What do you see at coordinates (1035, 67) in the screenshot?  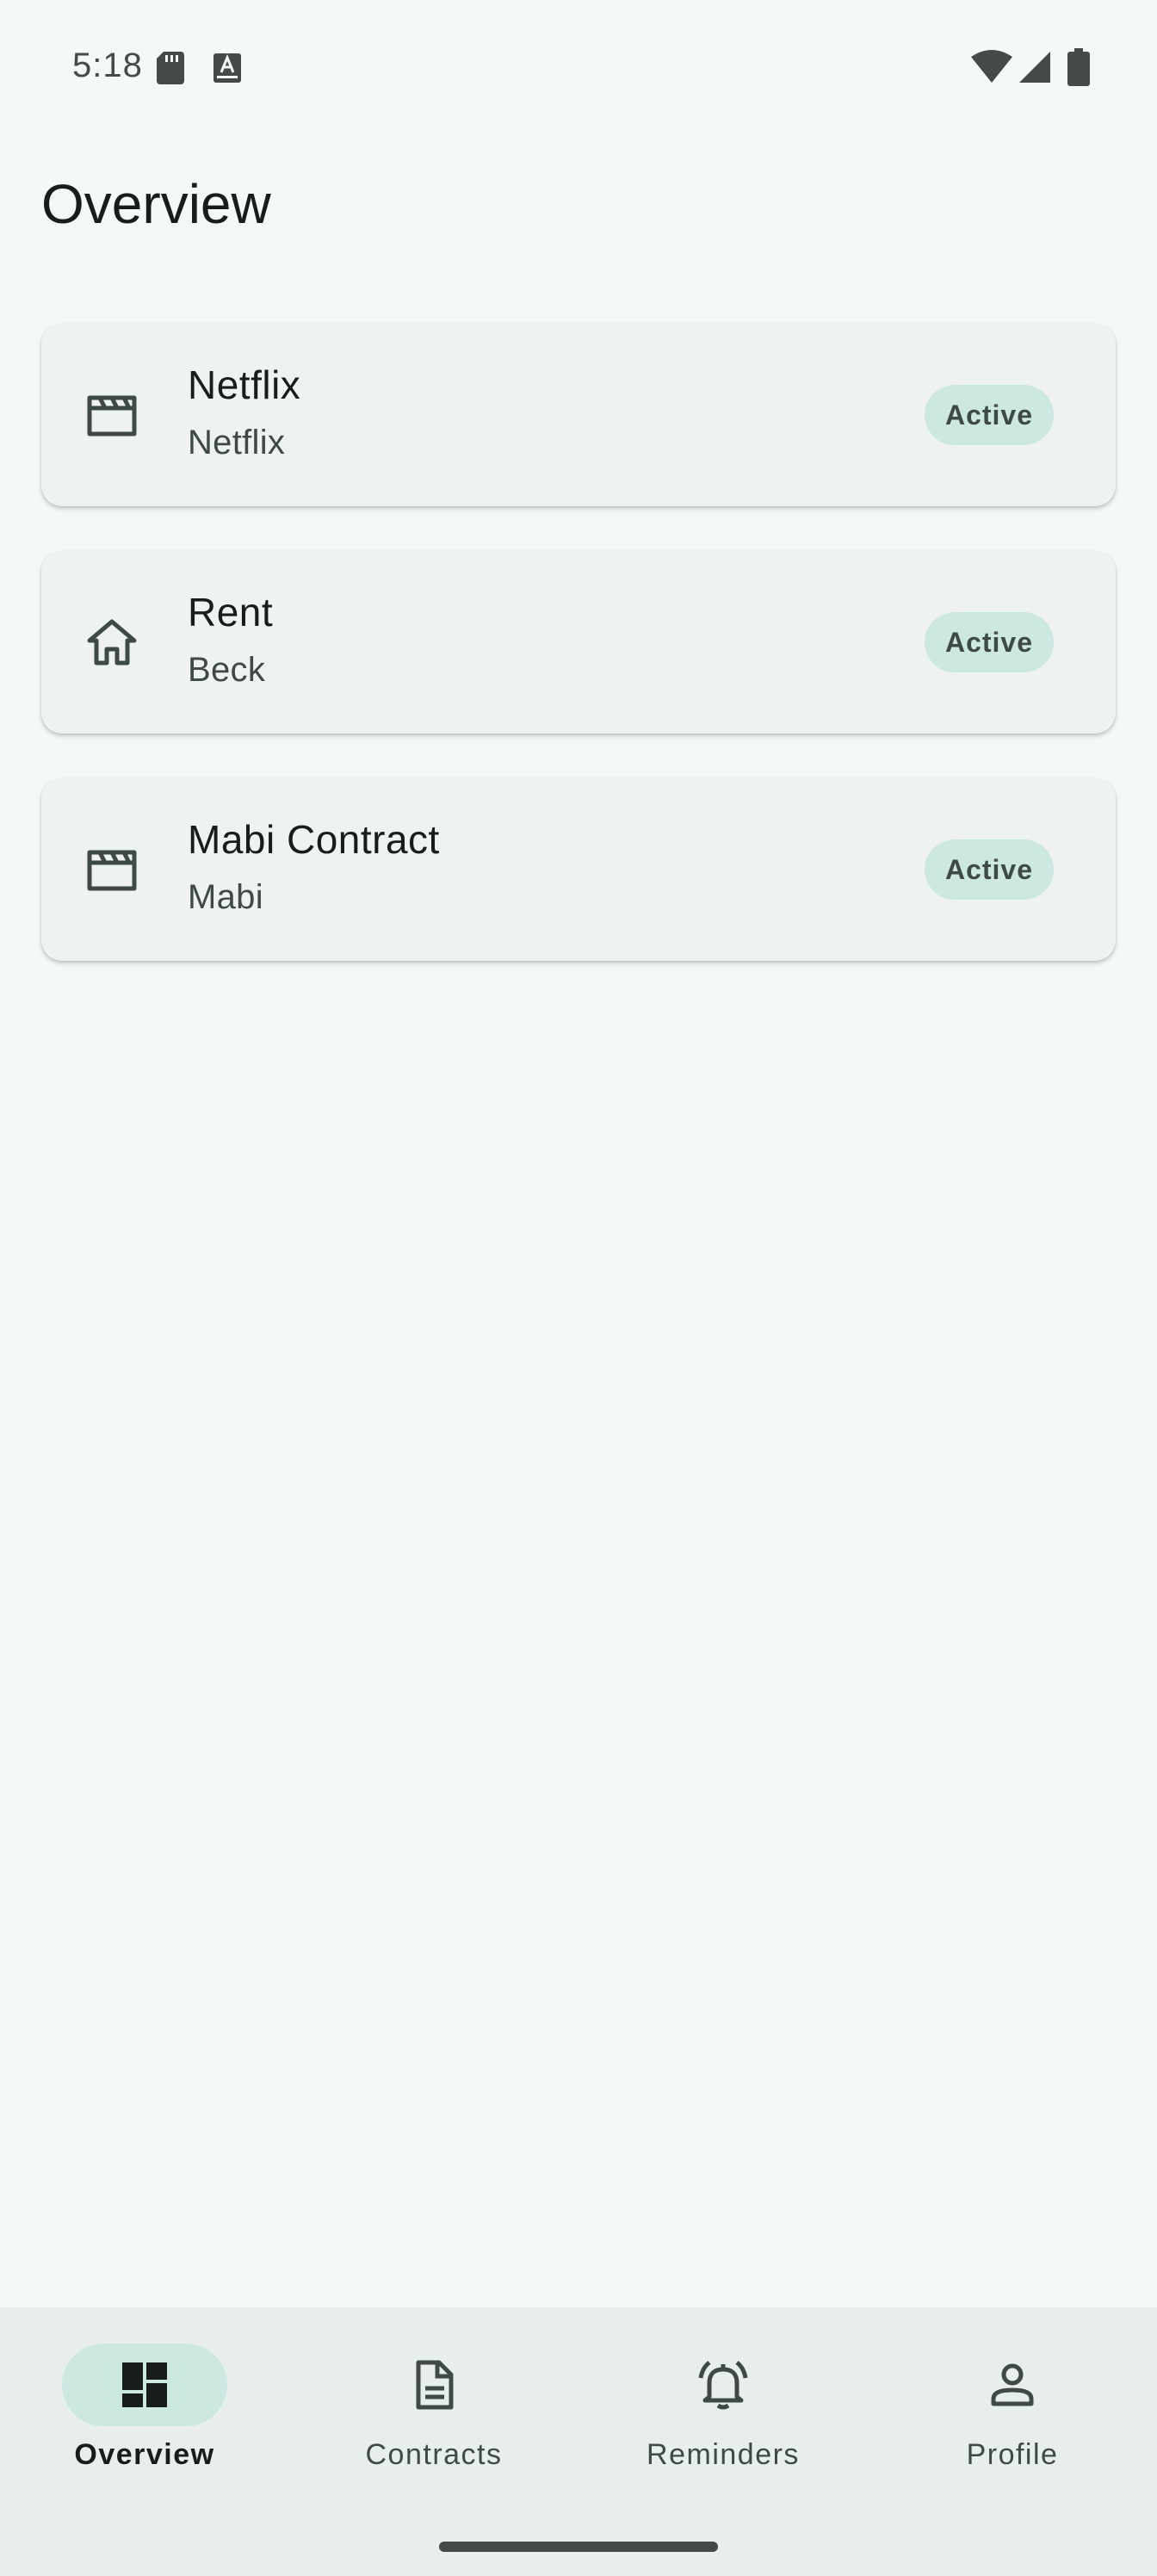 I see `signal-icon` at bounding box center [1035, 67].